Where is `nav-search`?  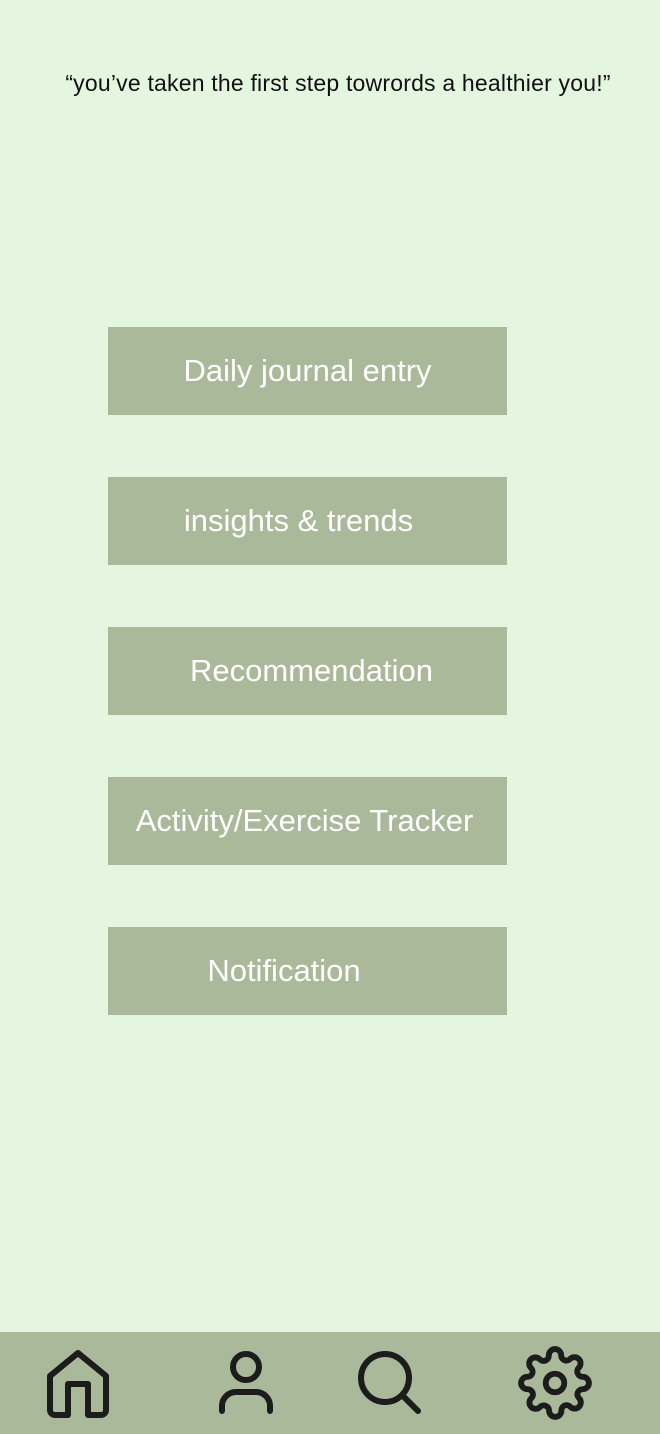 nav-search is located at coordinates (390, 1383).